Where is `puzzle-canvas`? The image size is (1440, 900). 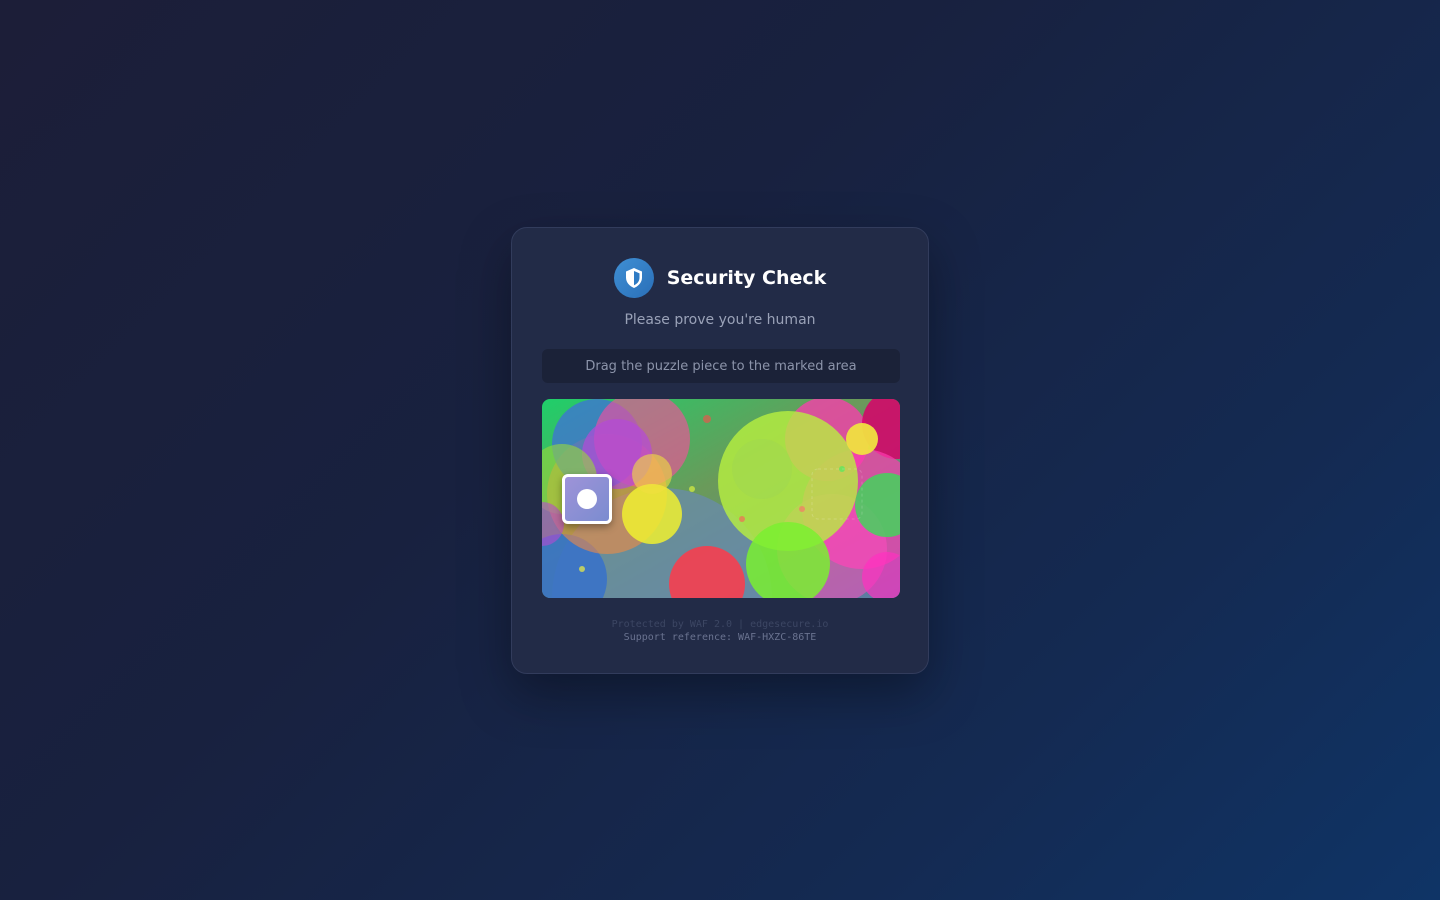 puzzle-canvas is located at coordinates (721, 498).